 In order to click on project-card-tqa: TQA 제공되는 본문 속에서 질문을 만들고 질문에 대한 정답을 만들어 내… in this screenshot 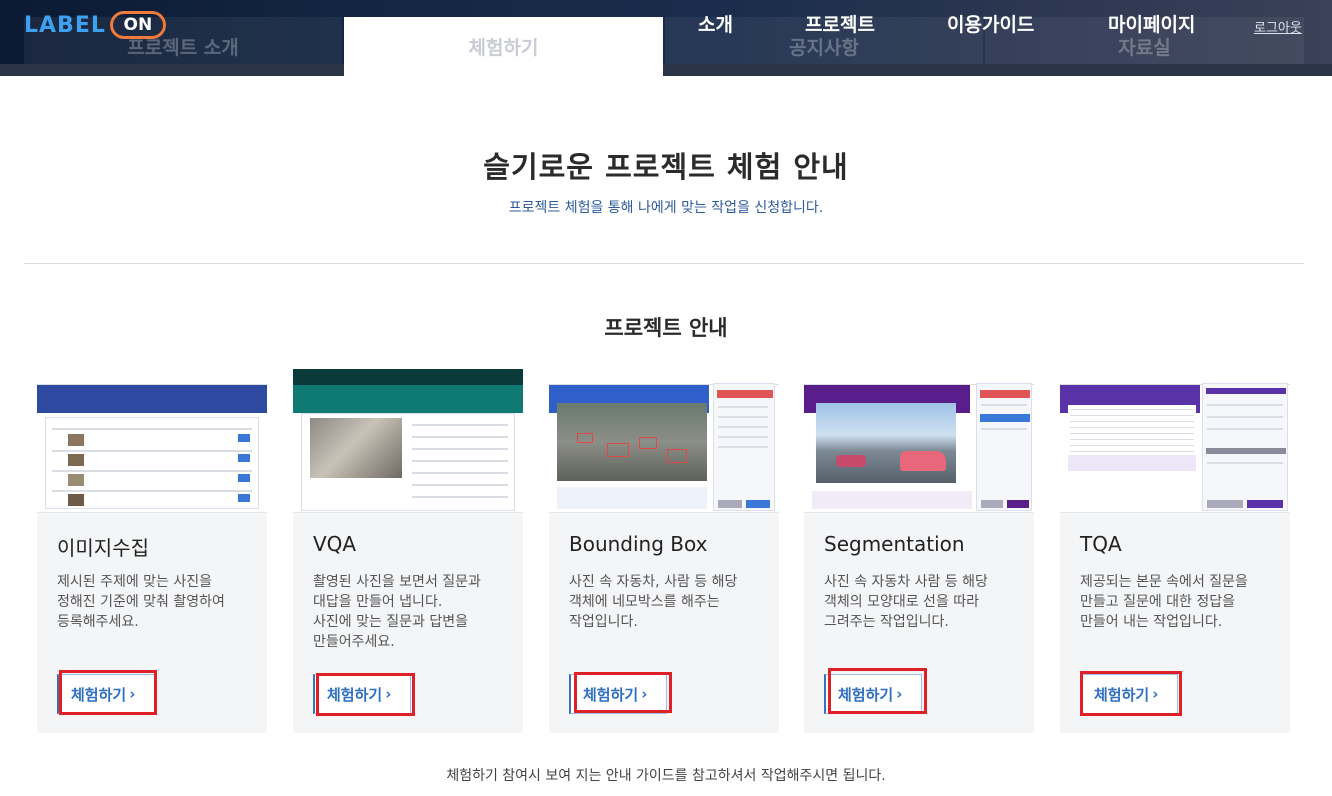, I will do `click(1175, 551)`.